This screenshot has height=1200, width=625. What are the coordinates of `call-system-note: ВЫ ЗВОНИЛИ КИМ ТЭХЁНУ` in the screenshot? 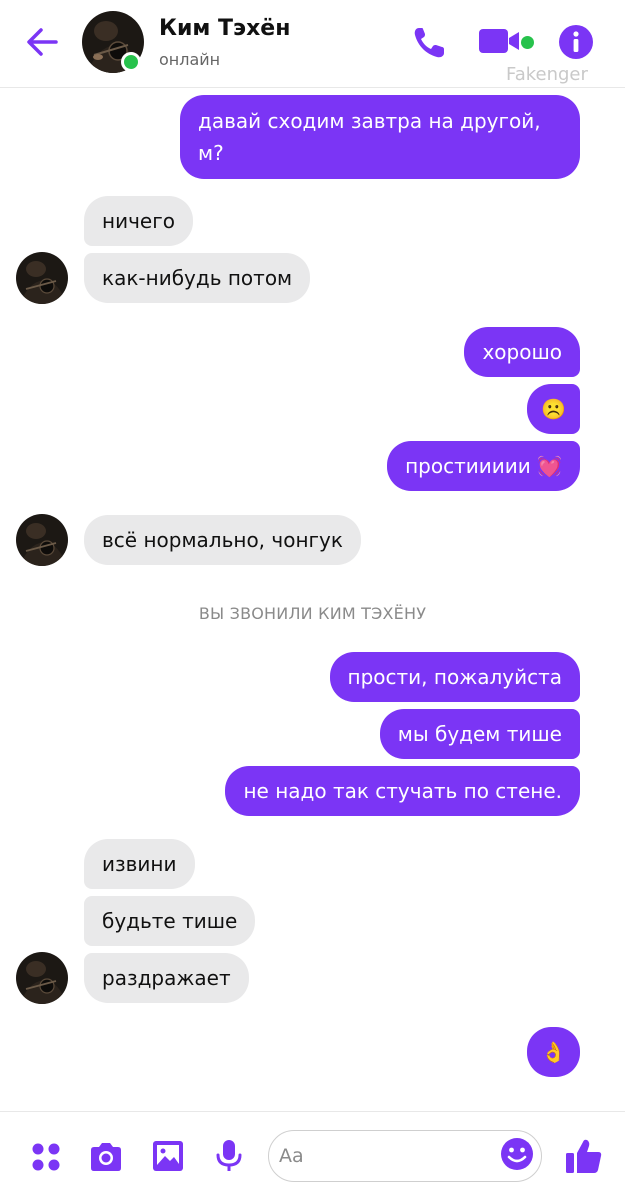 It's located at (312, 613).